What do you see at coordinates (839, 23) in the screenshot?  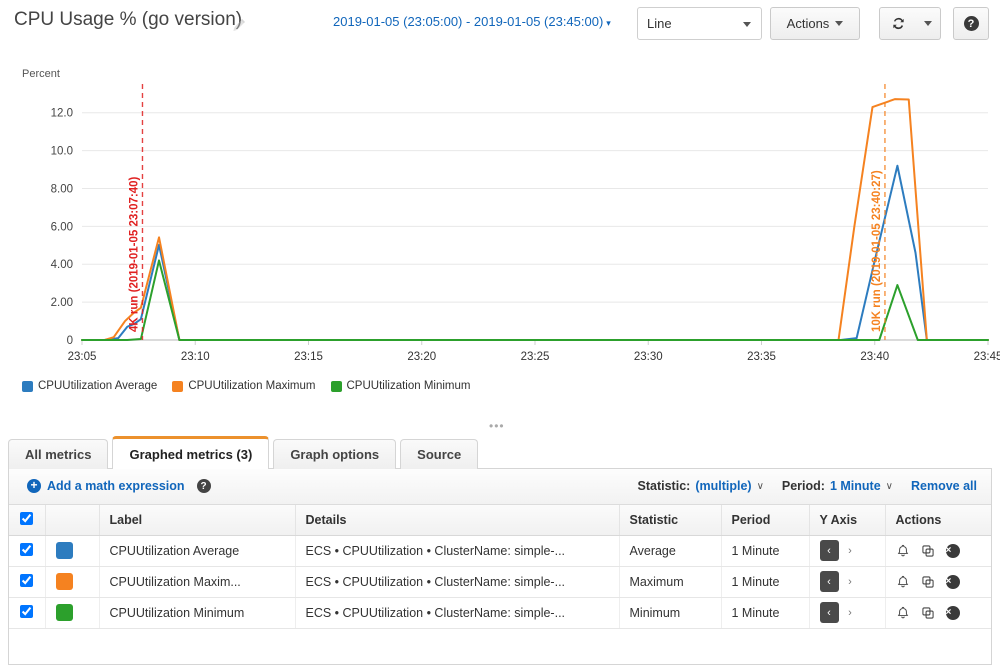 I see `chevron-down-icon` at bounding box center [839, 23].